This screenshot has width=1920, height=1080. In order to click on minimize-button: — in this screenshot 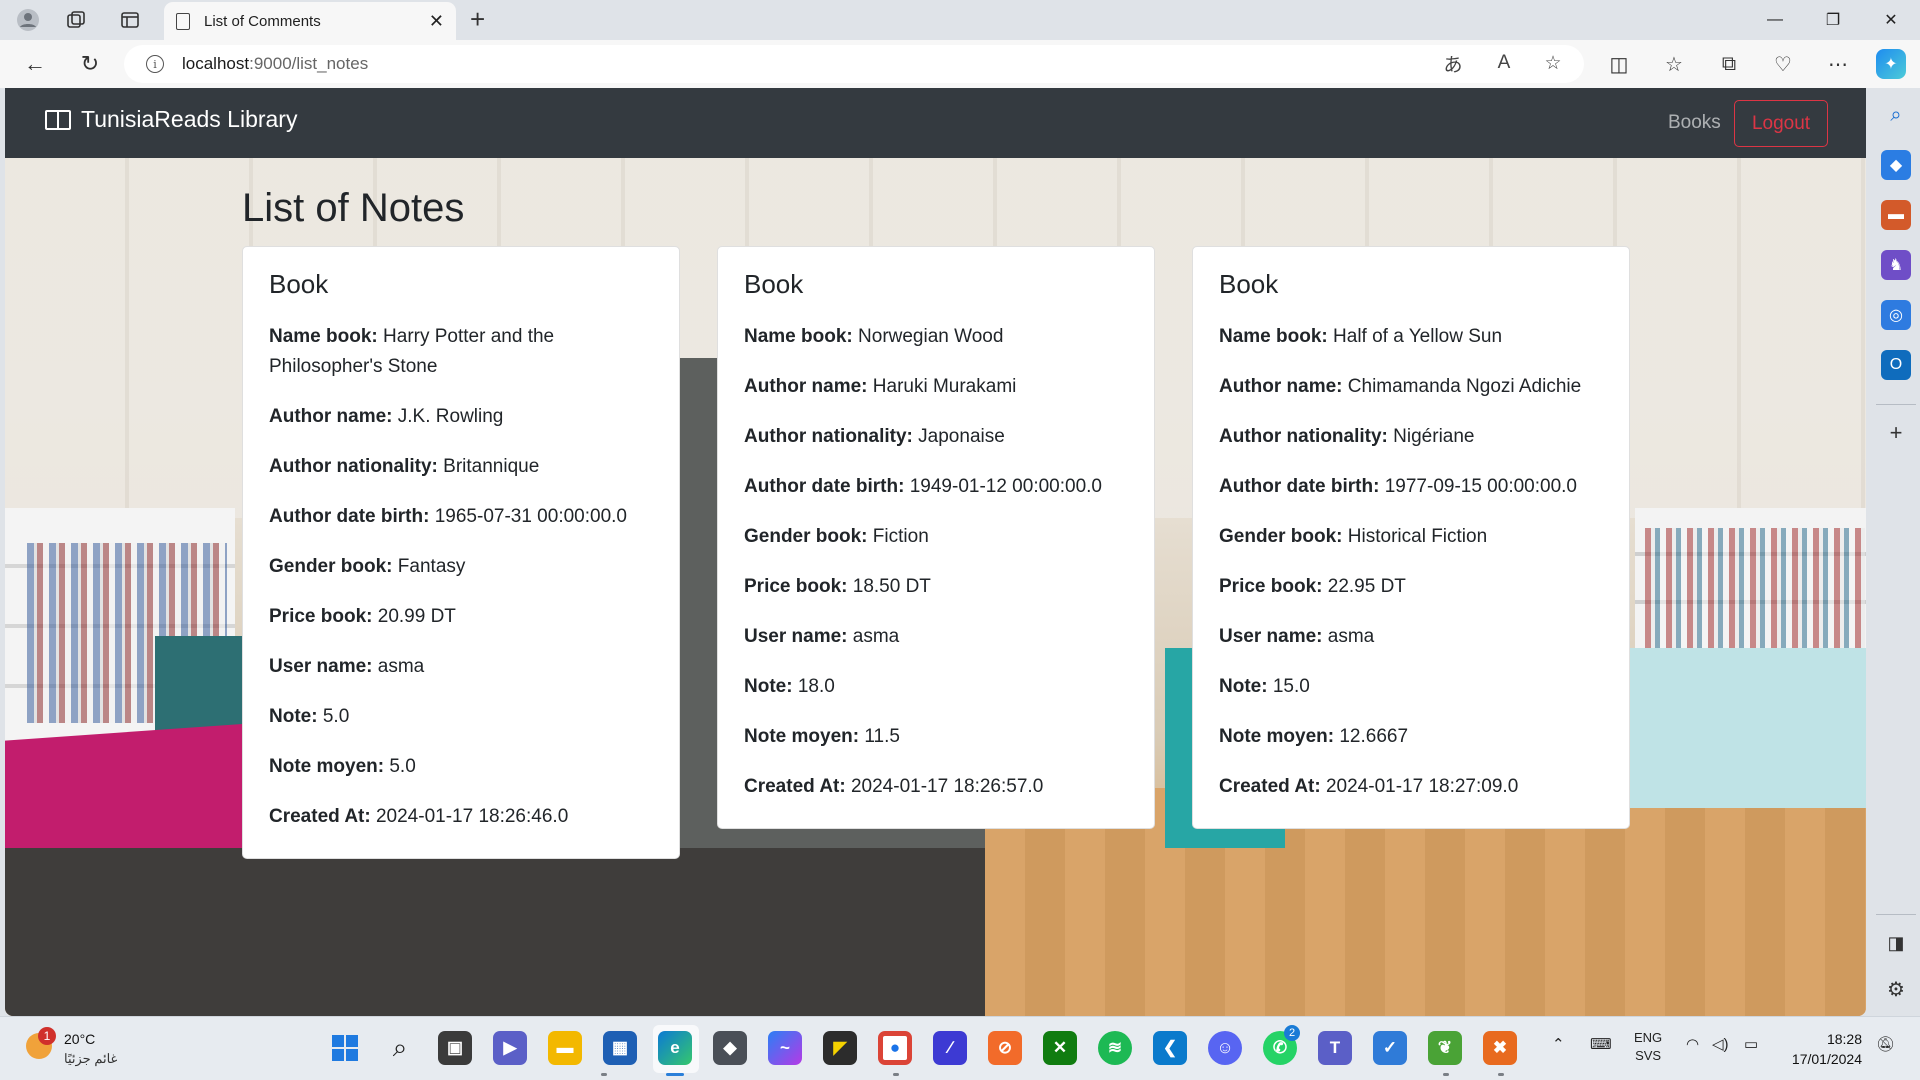, I will do `click(1775, 20)`.